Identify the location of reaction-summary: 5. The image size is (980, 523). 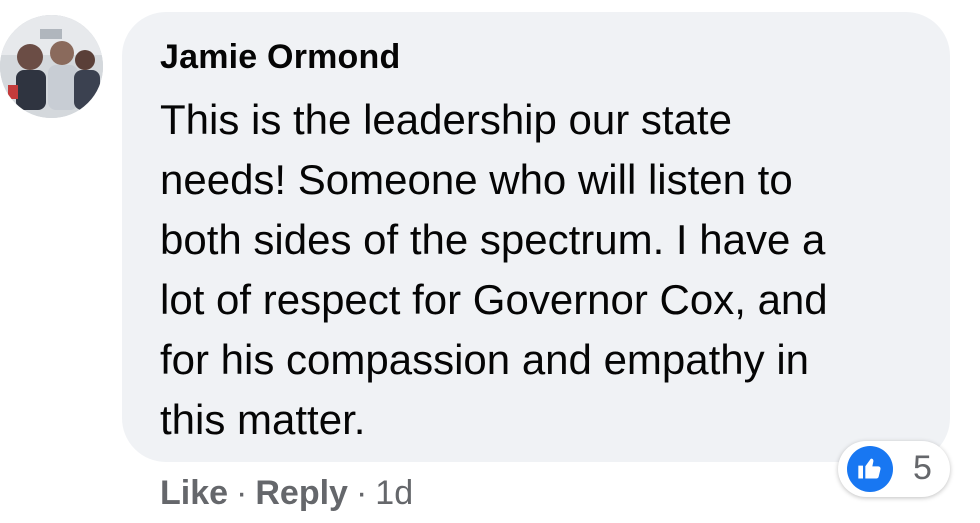
(894, 469).